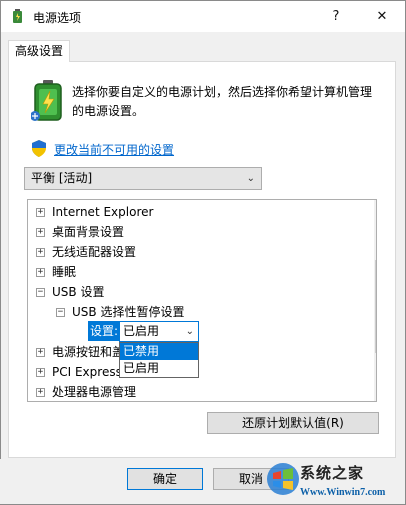  I want to click on title-bar: 电源选项 ? ✕, so click(203, 16).